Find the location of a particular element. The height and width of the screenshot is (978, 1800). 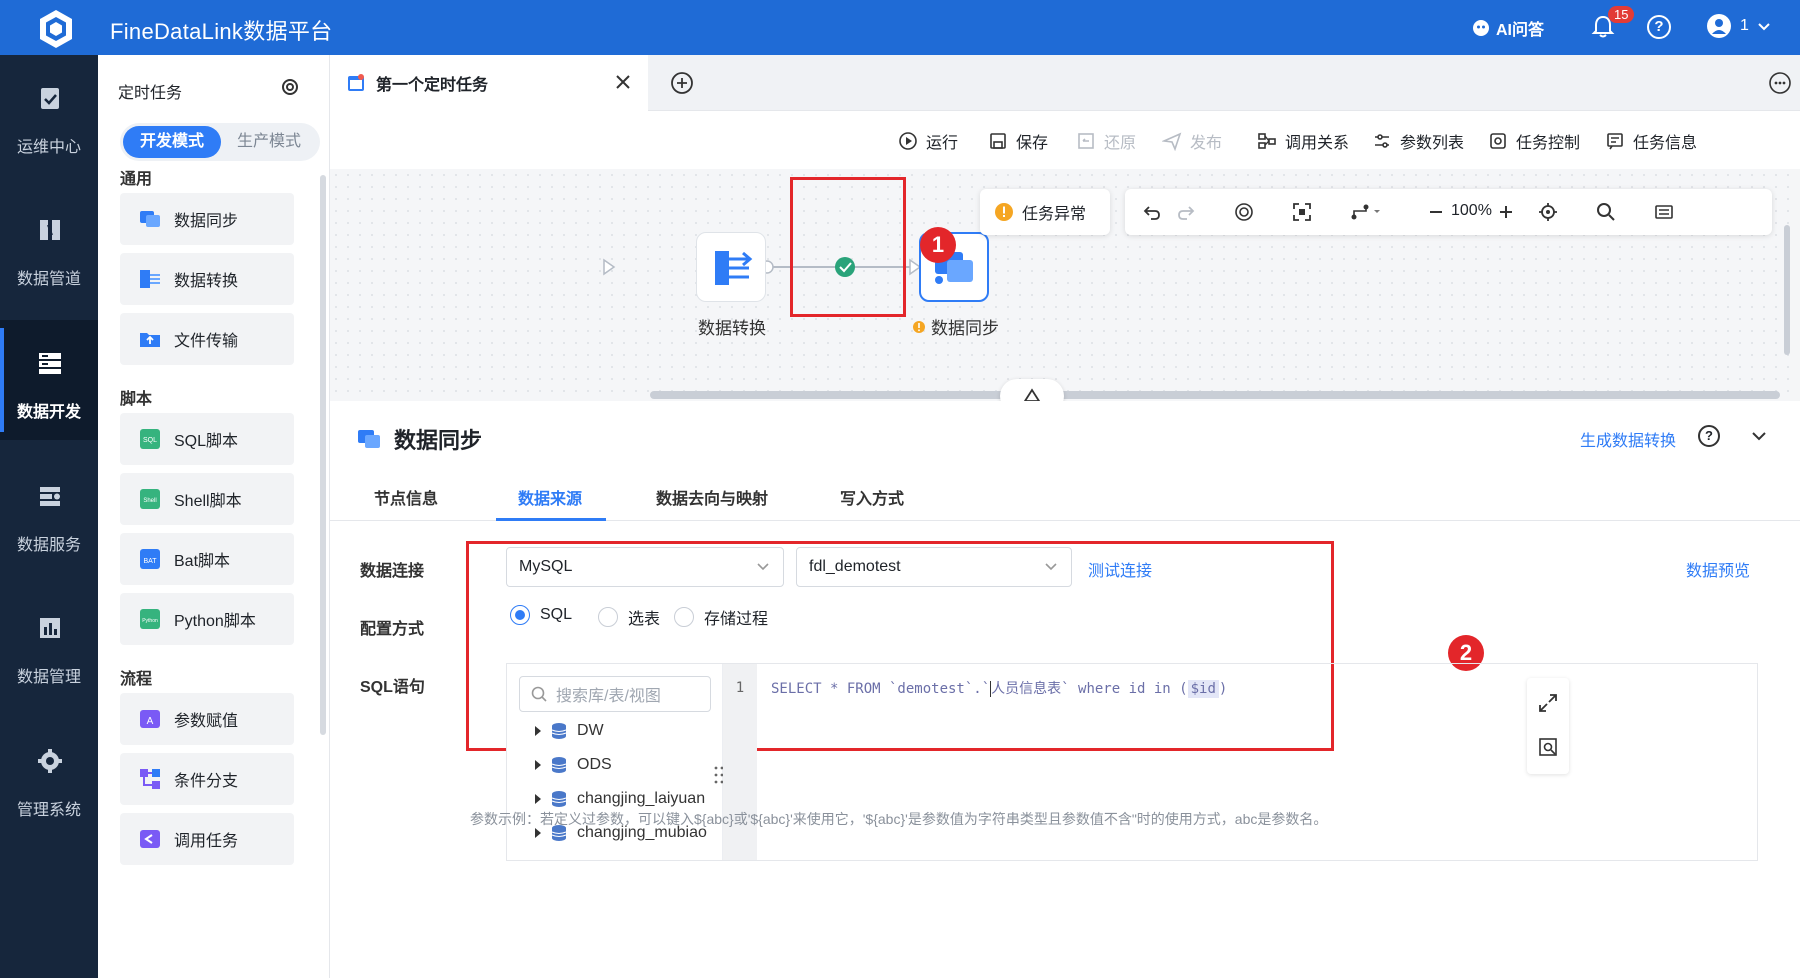

param-list-button: 参数列表 is located at coordinates (1418, 141).